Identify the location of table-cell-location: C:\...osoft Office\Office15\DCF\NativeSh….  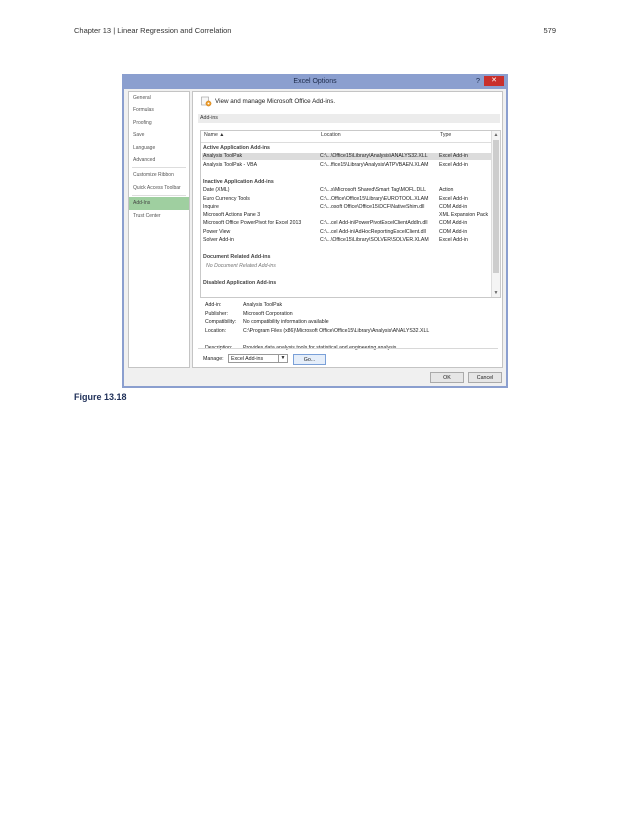
(372, 207).